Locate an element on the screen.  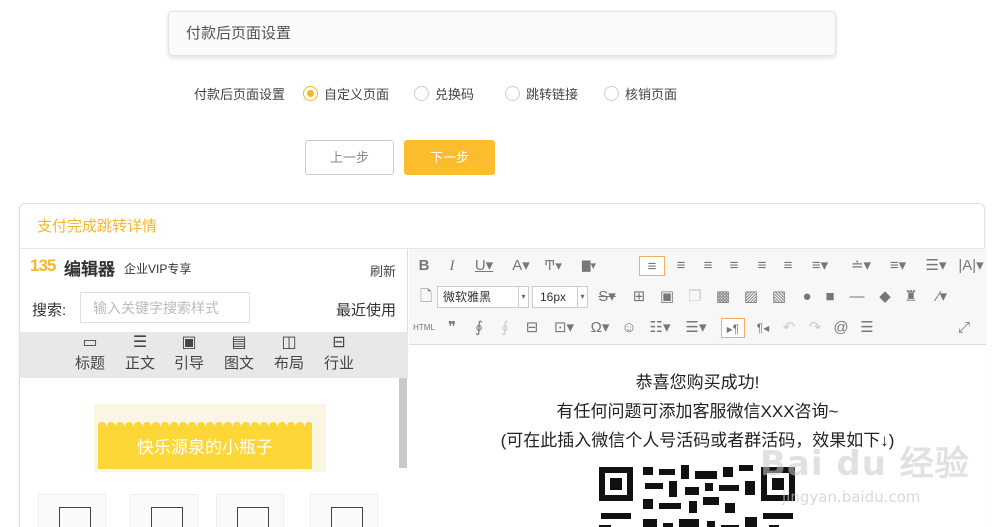
magic-wand-icon: ⁄▾ is located at coordinates (942, 297).